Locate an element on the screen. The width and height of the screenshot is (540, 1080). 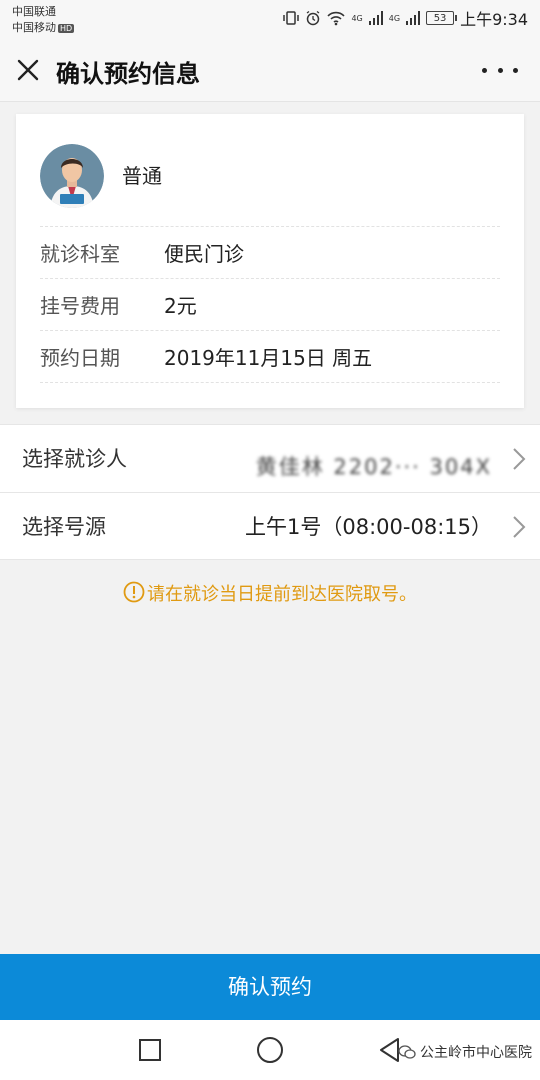
watermark: 公主岭市中心医院 is located at coordinates (465, 1052).